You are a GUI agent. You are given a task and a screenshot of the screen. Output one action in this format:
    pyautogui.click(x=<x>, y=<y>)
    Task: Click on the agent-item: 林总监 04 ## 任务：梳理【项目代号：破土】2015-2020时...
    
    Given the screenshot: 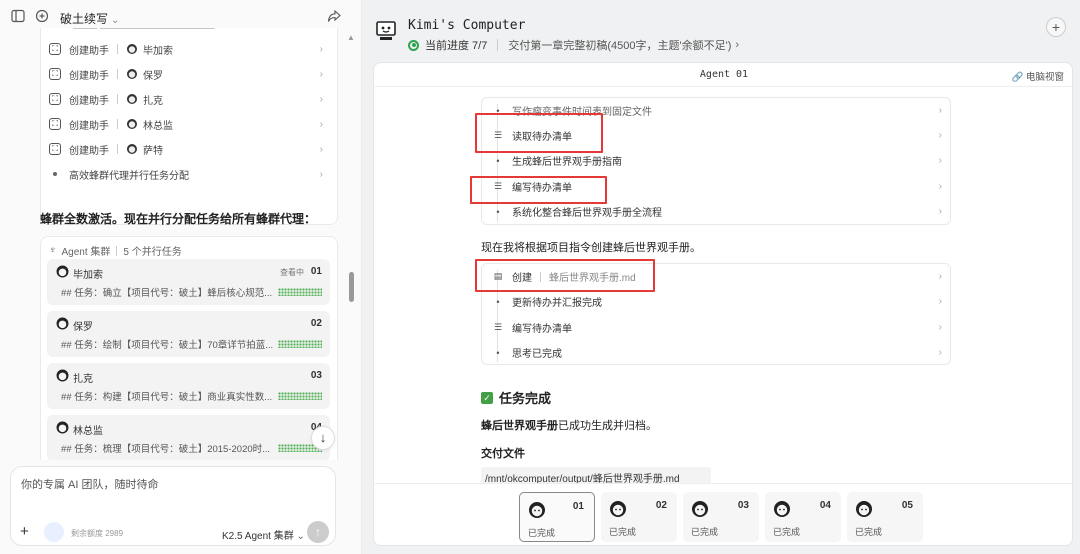 What is the action you would take?
    pyautogui.click(x=188, y=437)
    